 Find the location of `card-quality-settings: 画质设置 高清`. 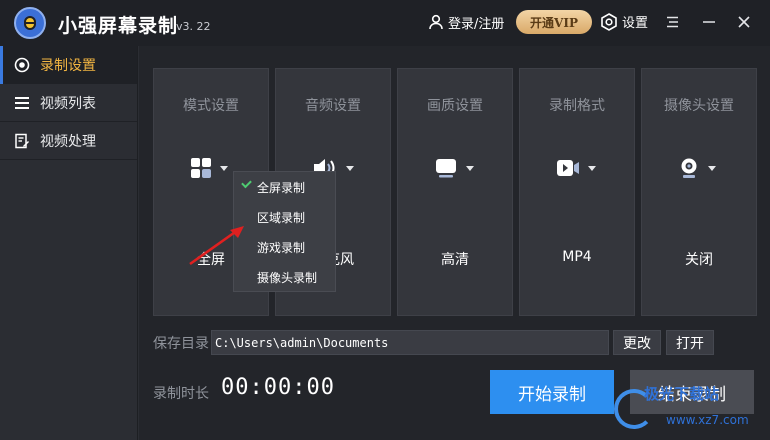

card-quality-settings: 画质设置 高清 is located at coordinates (455, 192).